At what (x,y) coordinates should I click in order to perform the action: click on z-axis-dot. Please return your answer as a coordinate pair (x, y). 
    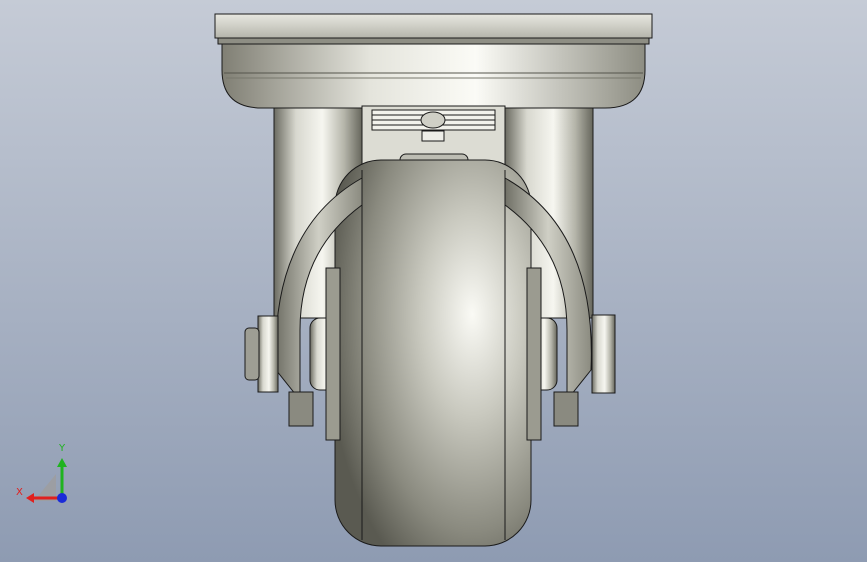
    Looking at the image, I should click on (62, 498).